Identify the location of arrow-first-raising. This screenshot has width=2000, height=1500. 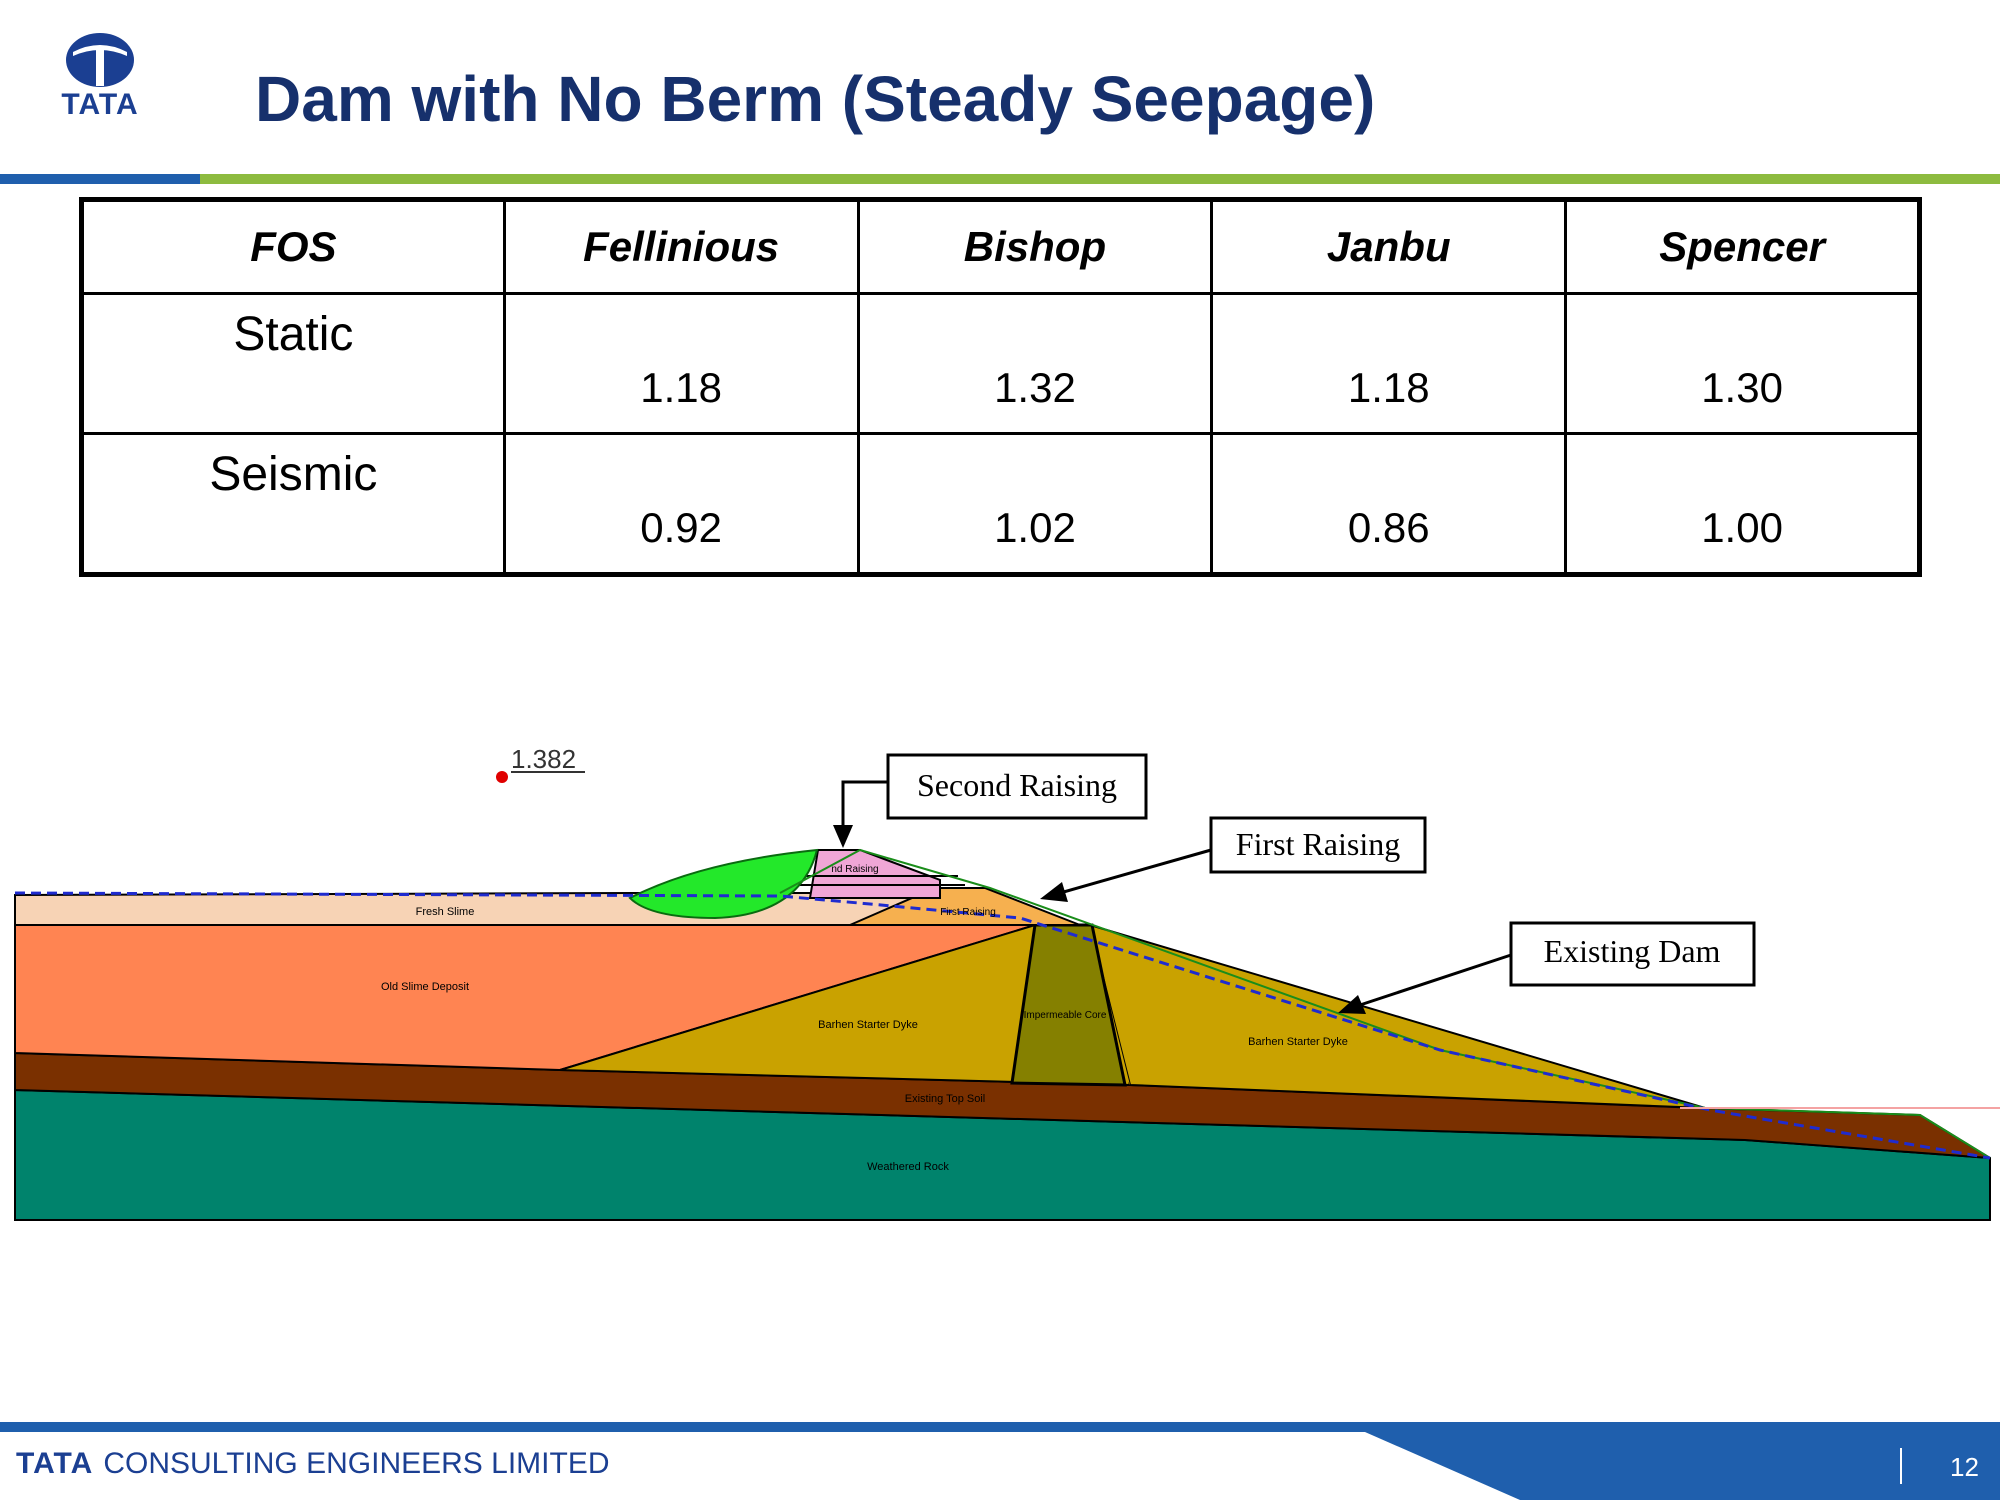
(1054, 892).